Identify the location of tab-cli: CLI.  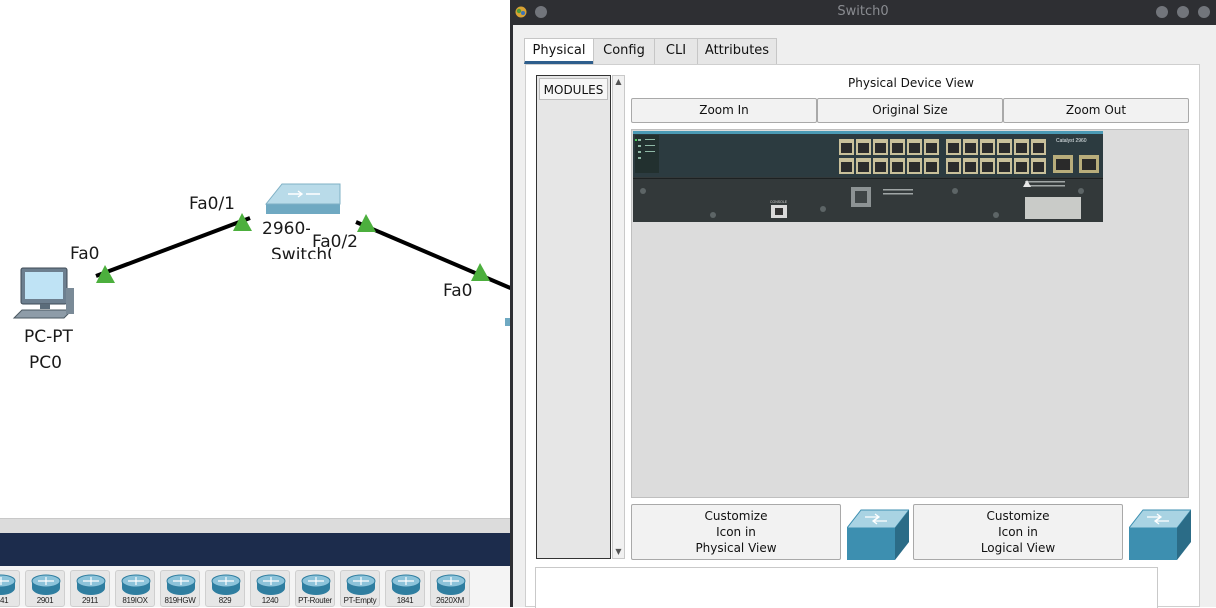
(676, 51).